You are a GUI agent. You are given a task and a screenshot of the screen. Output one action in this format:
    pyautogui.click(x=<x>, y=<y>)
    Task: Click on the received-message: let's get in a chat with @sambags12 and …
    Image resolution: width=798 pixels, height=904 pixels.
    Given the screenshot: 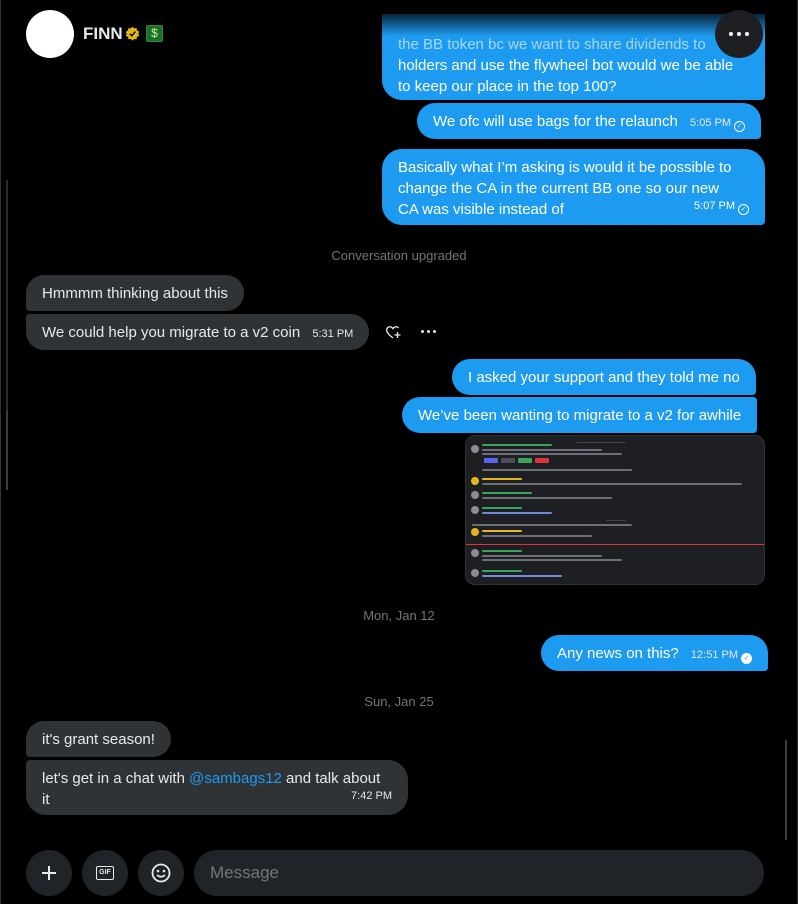 What is the action you would take?
    pyautogui.click(x=217, y=787)
    